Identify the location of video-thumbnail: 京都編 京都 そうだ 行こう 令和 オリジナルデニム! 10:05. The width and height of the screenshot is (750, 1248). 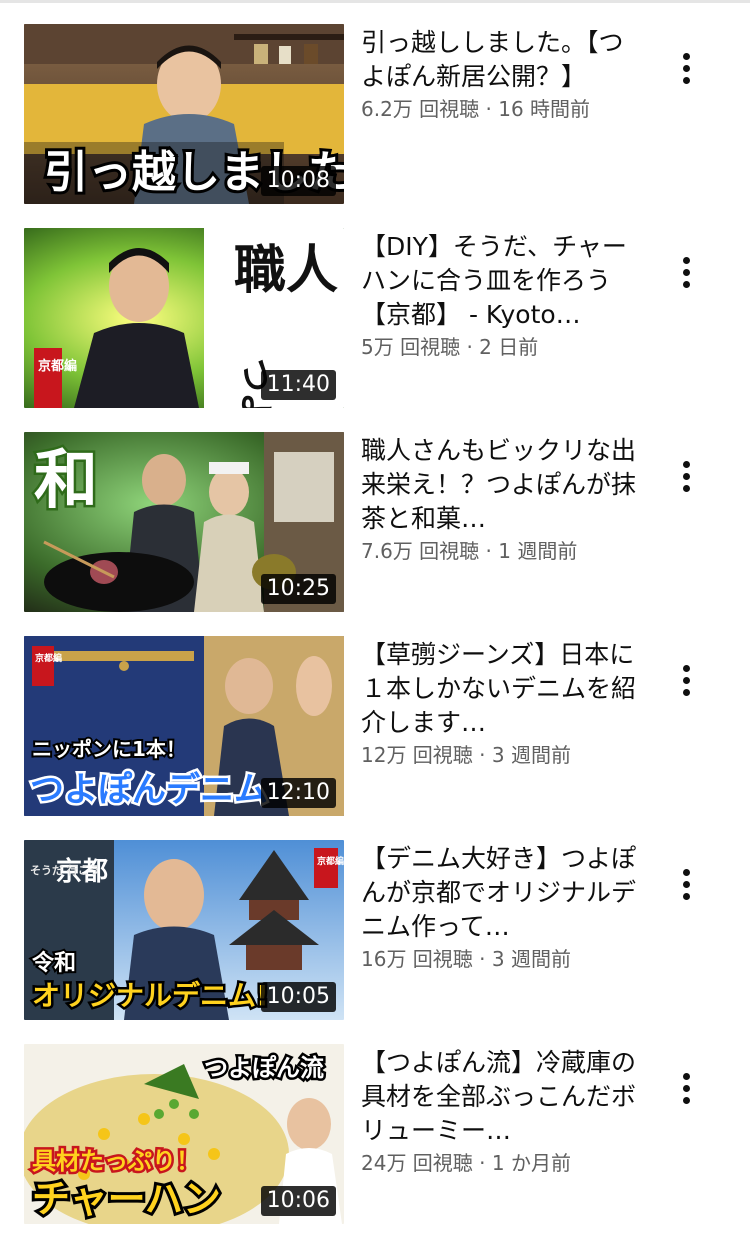
(184, 930).